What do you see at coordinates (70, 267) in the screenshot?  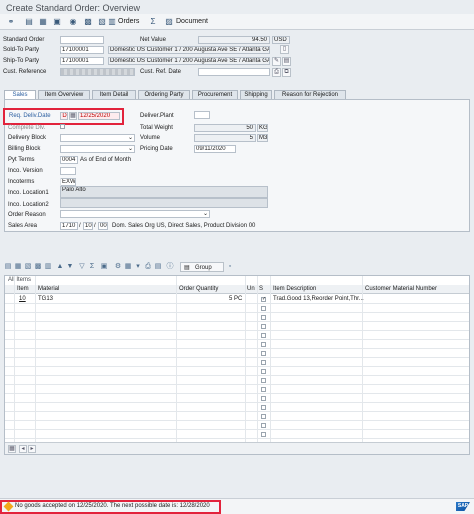 I see `sort-desc-icon: ▼` at bounding box center [70, 267].